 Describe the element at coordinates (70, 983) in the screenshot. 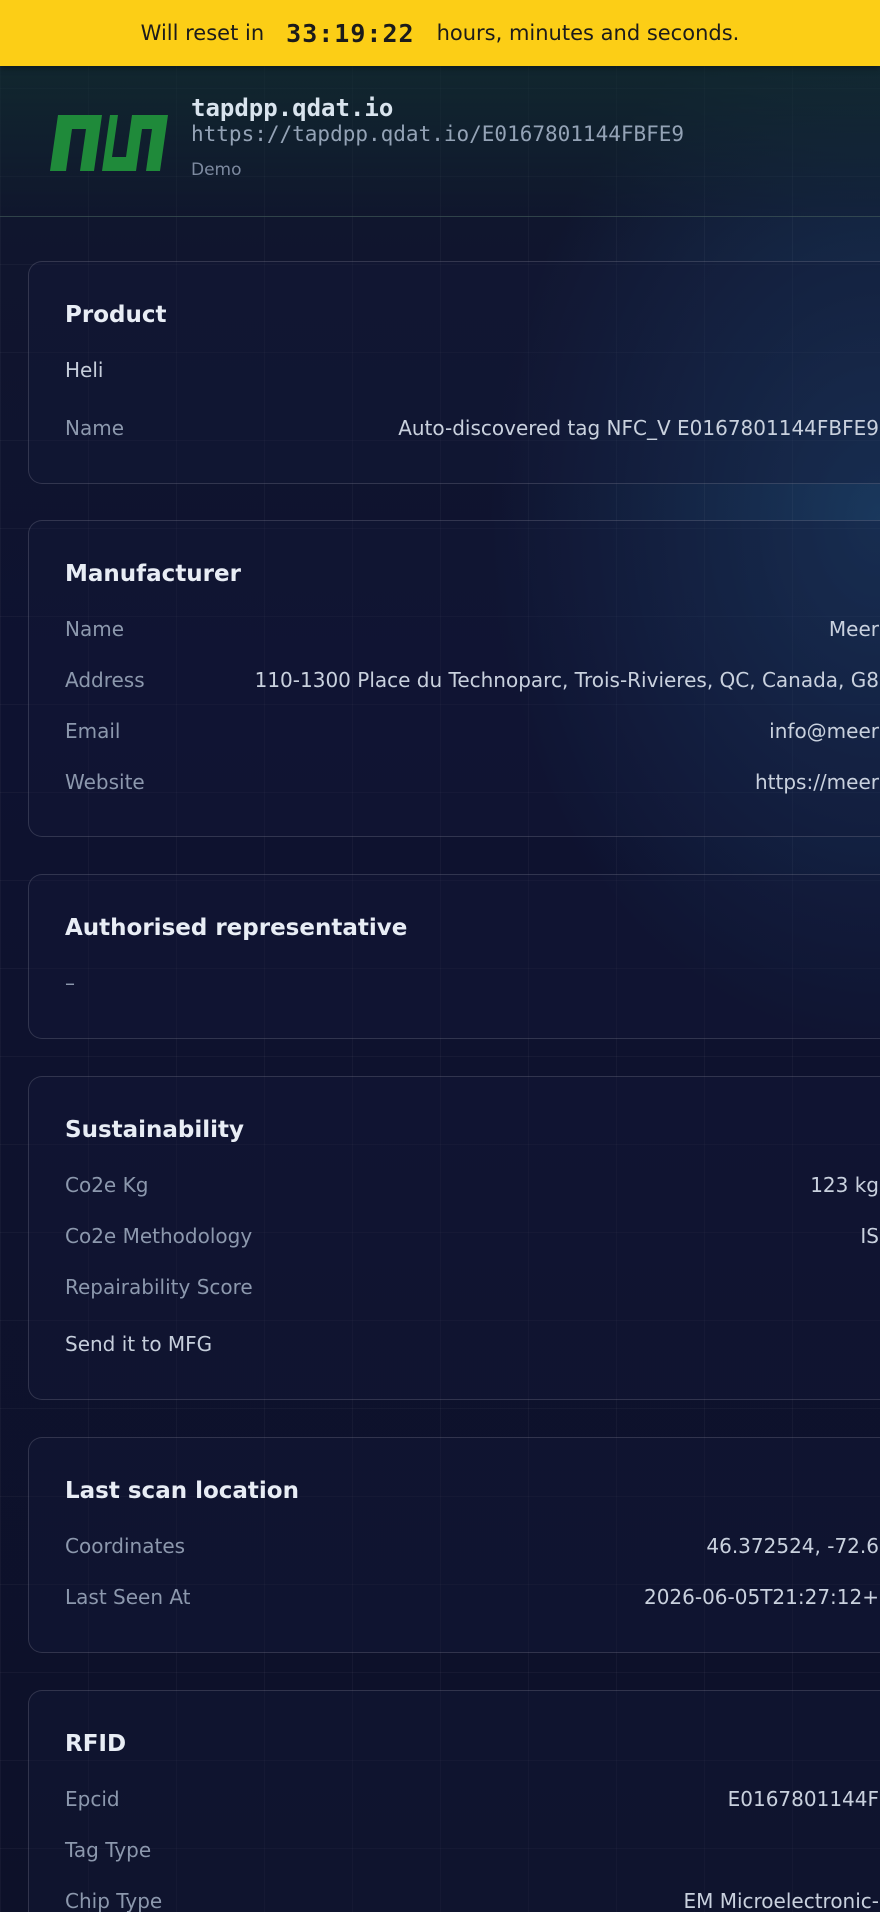

I see `authorised-representative-value: –` at that location.